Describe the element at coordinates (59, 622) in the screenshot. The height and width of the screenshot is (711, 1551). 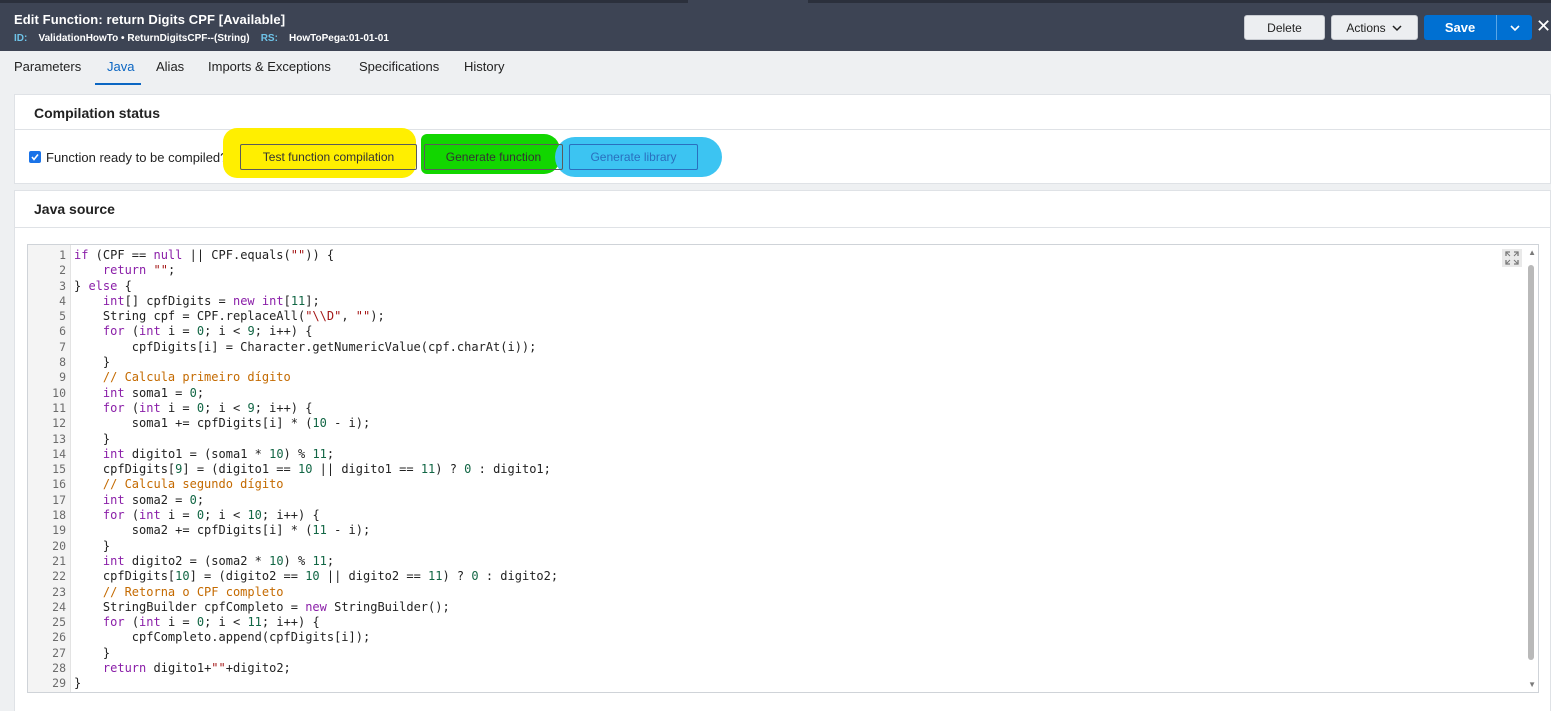
I see `line-number: 25` at that location.